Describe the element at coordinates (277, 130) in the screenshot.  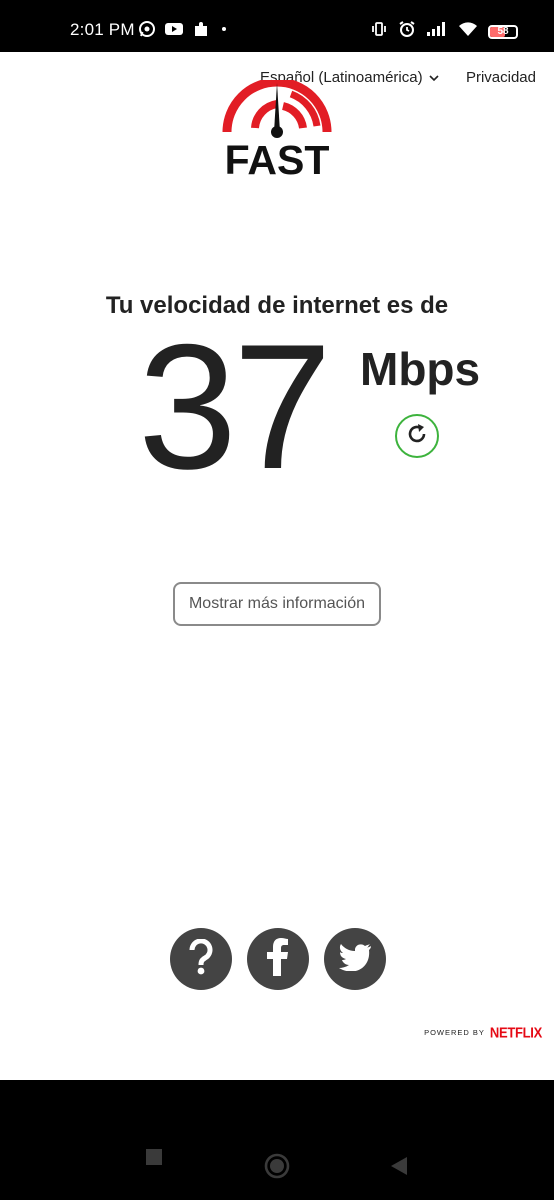
I see `fast-logo: FAST` at that location.